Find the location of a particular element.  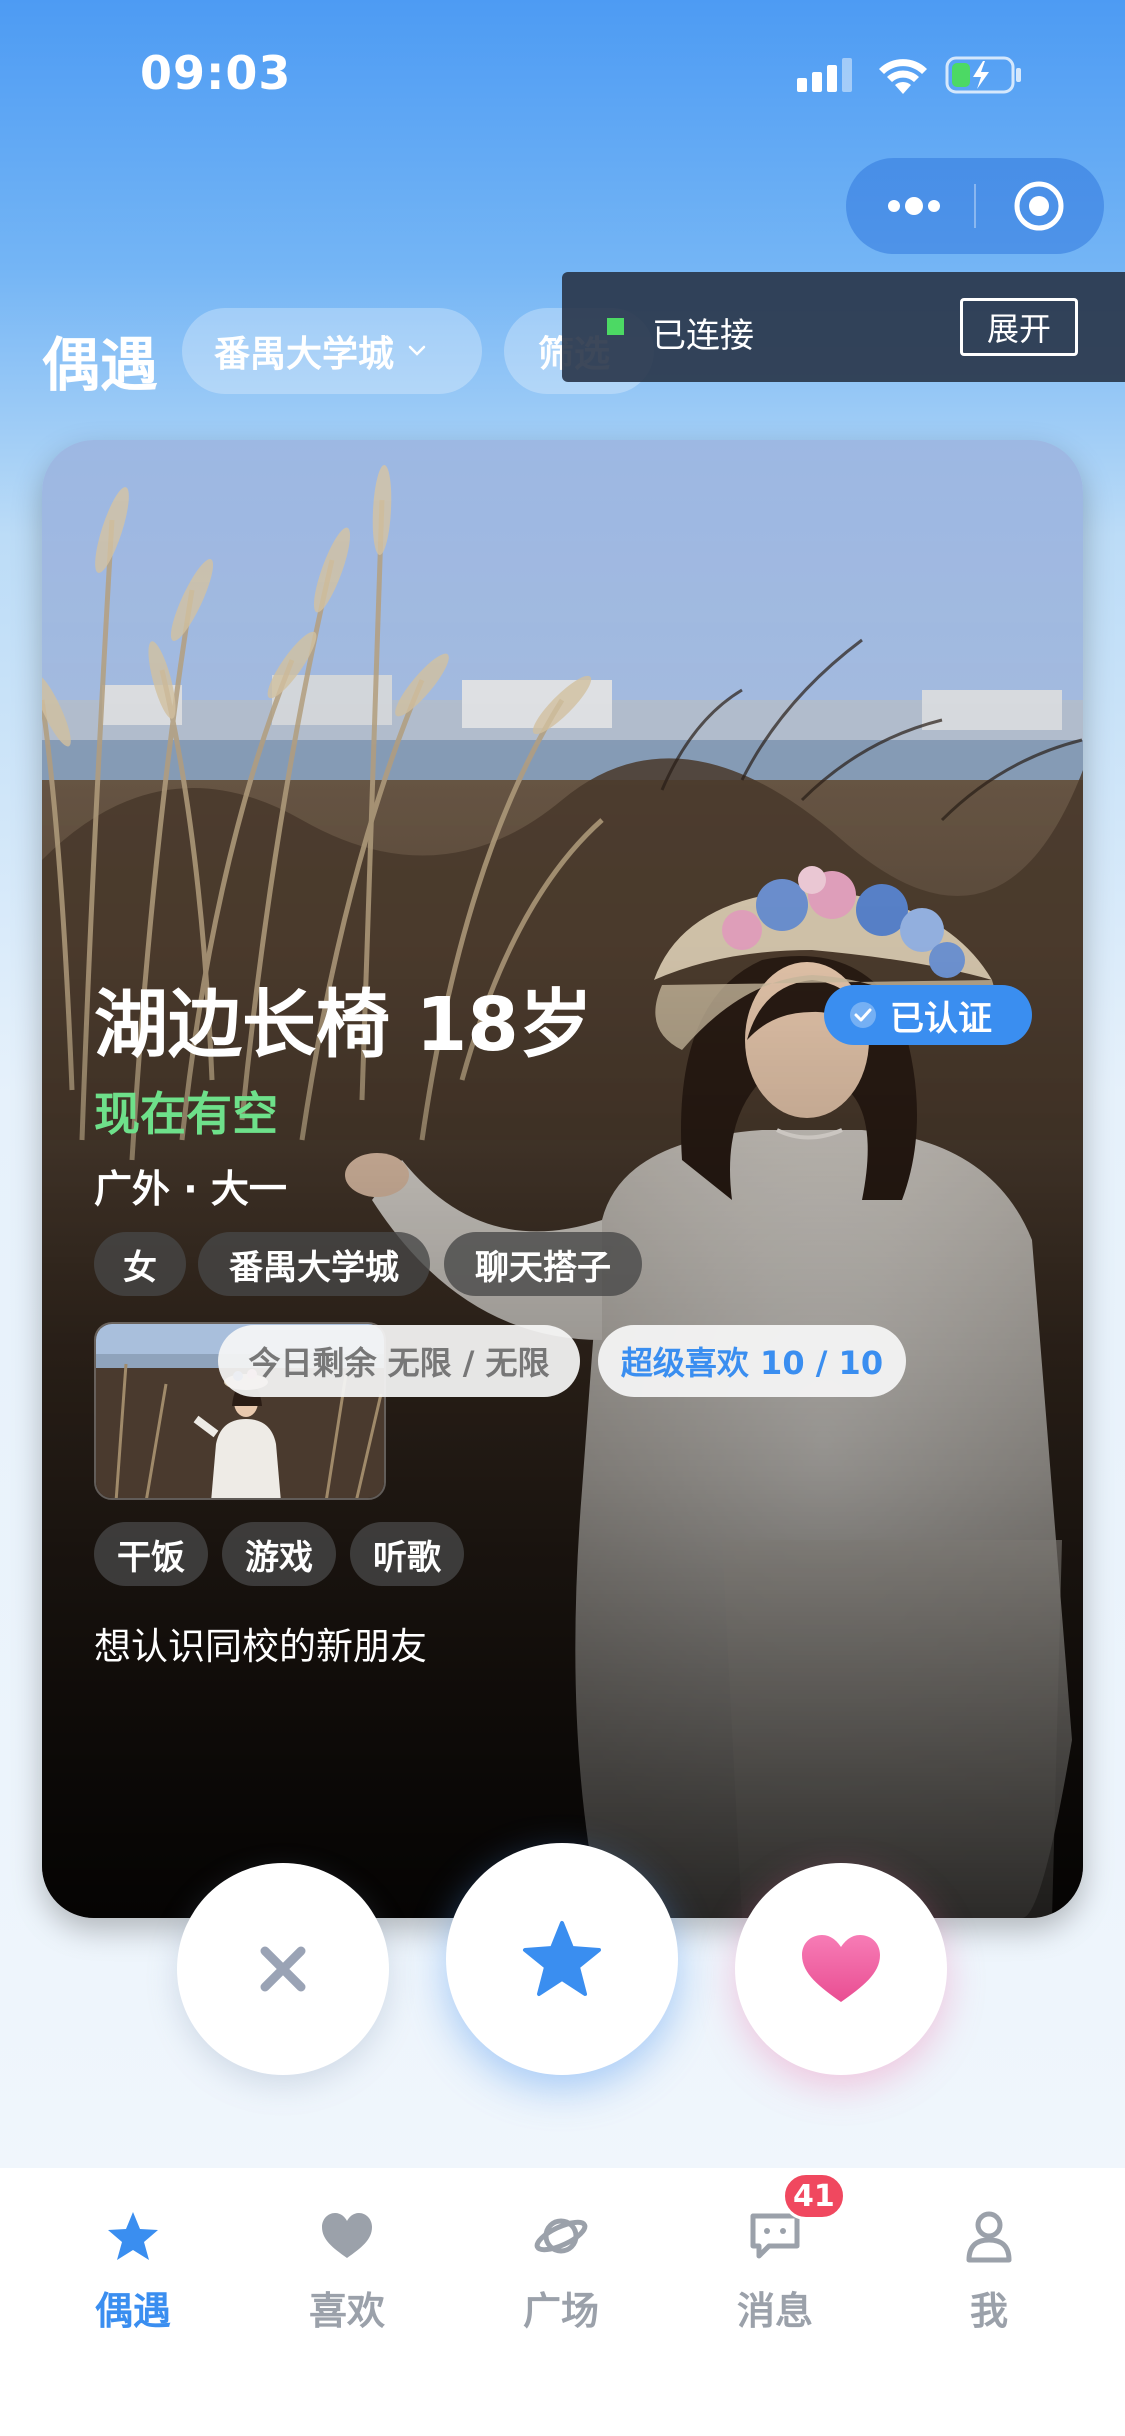

pass-button is located at coordinates (283, 1969).